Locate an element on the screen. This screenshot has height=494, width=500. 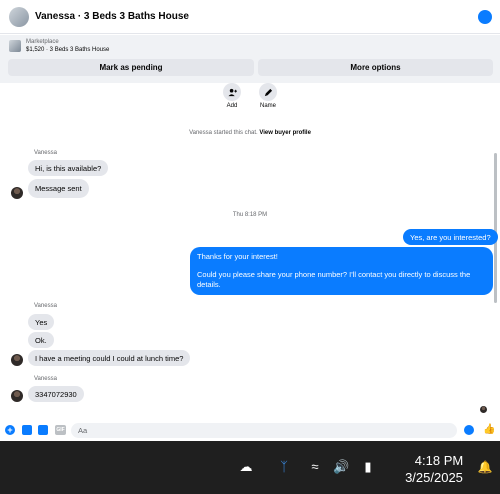
listing-thumbnail is located at coordinates (19, 16).